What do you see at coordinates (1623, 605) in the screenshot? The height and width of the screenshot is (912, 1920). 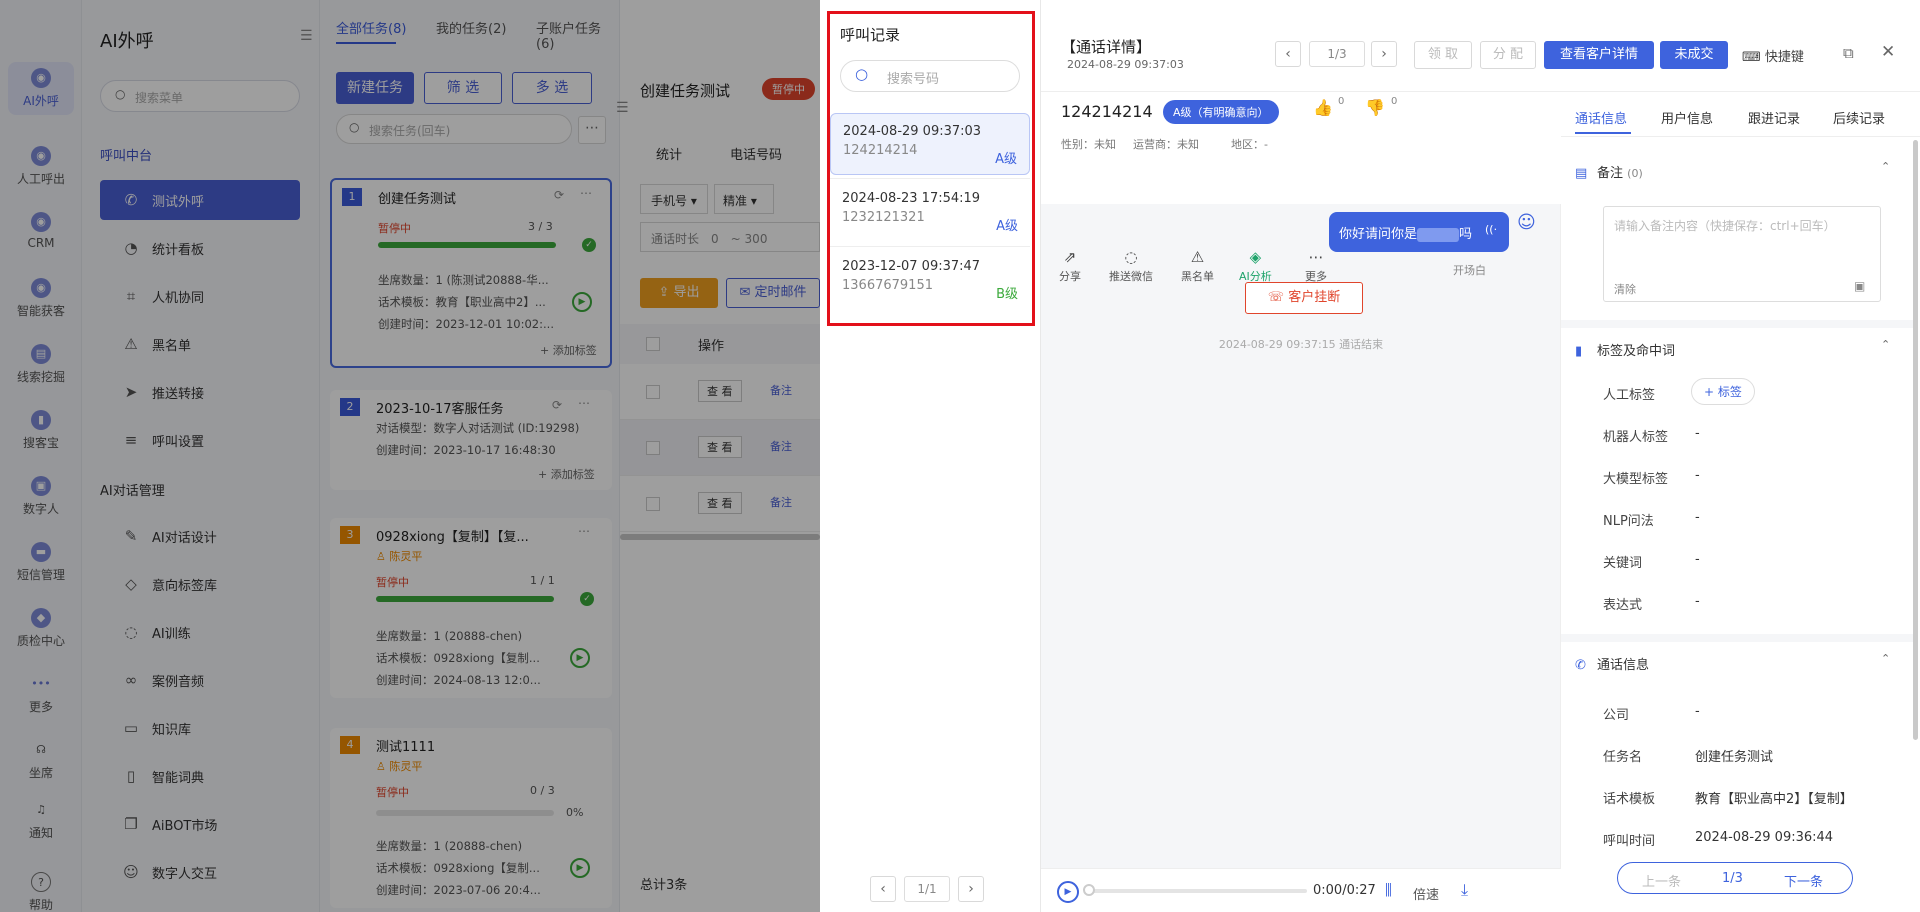 I see `tag-label: 表达式` at bounding box center [1623, 605].